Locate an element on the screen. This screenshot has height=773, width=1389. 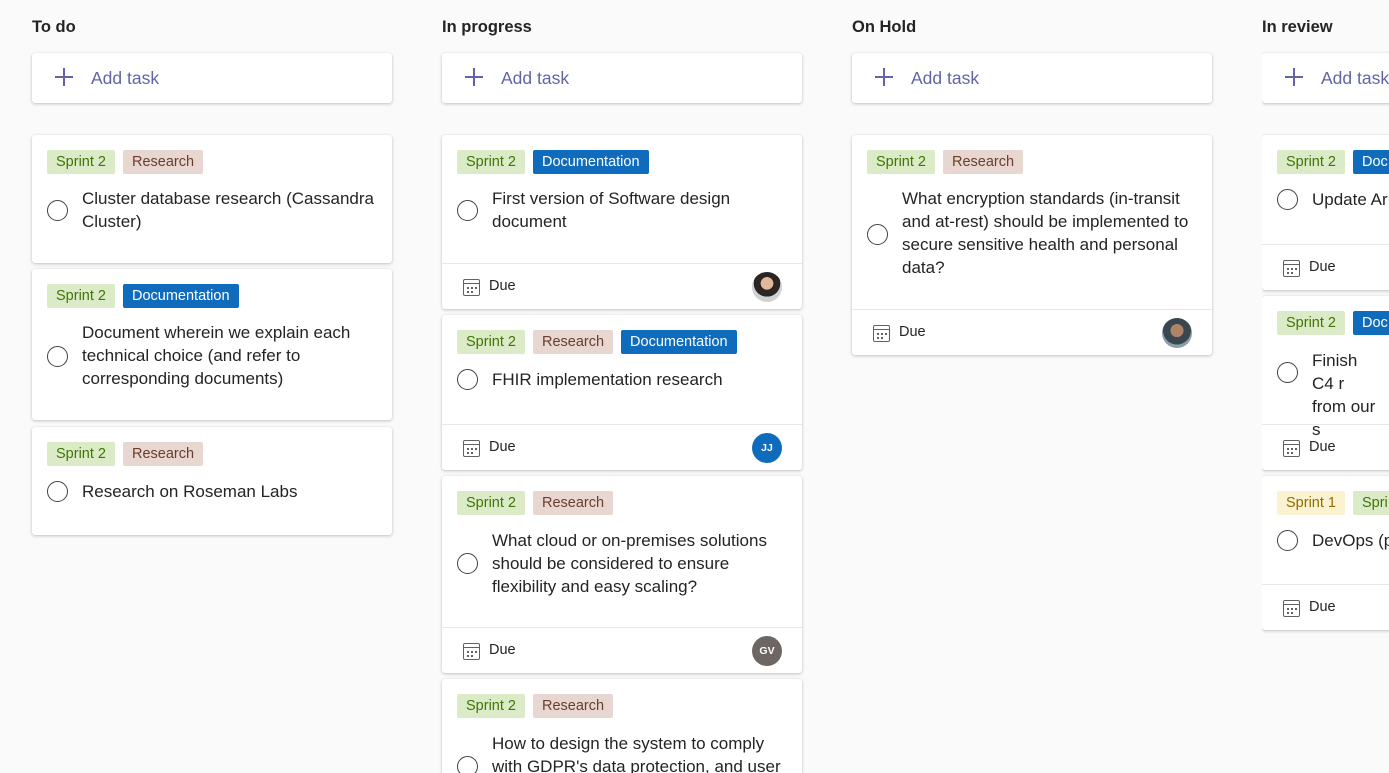
column-title: On Hold is located at coordinates (884, 27).